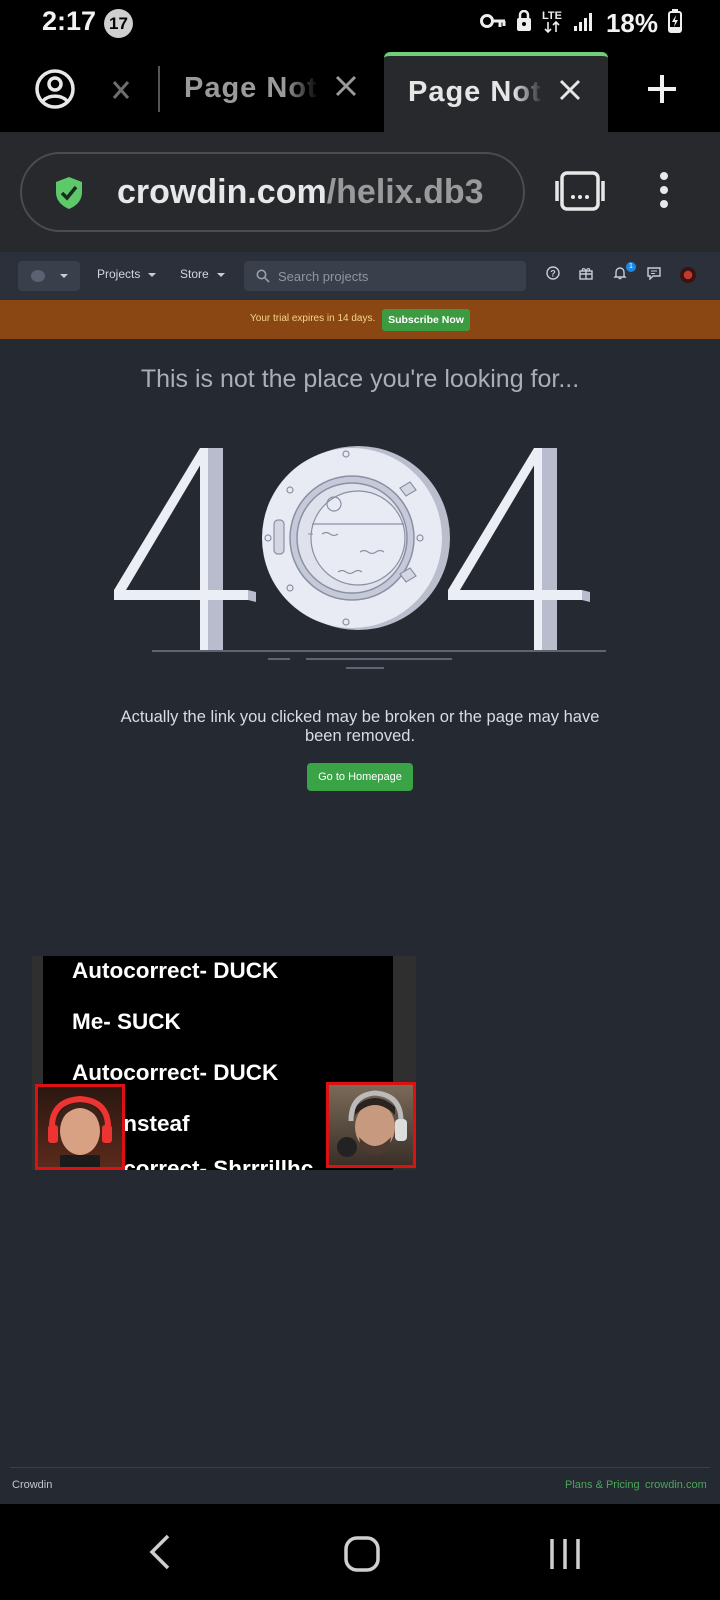  What do you see at coordinates (121, 91) in the screenshot?
I see `partial-tab-close-icon` at bounding box center [121, 91].